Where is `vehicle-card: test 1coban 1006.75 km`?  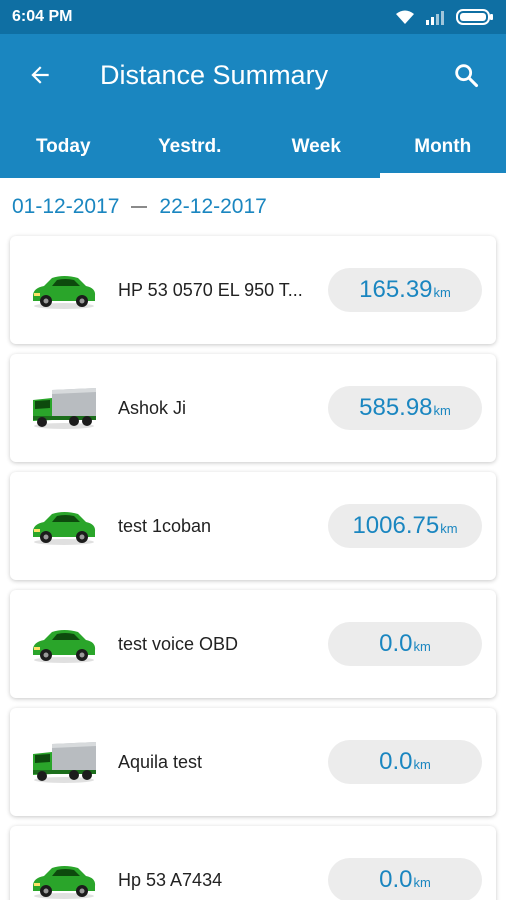
vehicle-card: test 1coban 1006.75 km is located at coordinates (253, 526).